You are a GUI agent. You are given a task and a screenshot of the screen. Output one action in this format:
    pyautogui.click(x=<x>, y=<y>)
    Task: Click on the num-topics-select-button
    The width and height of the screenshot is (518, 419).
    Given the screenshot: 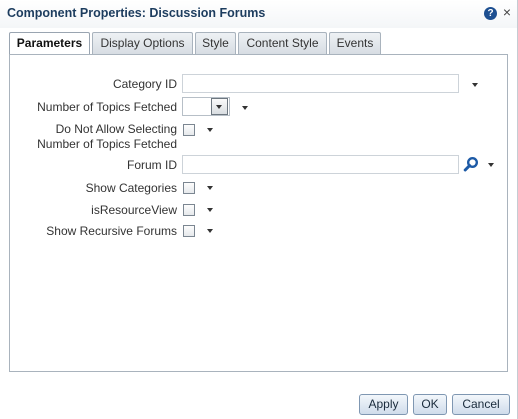 What is the action you would take?
    pyautogui.click(x=219, y=106)
    